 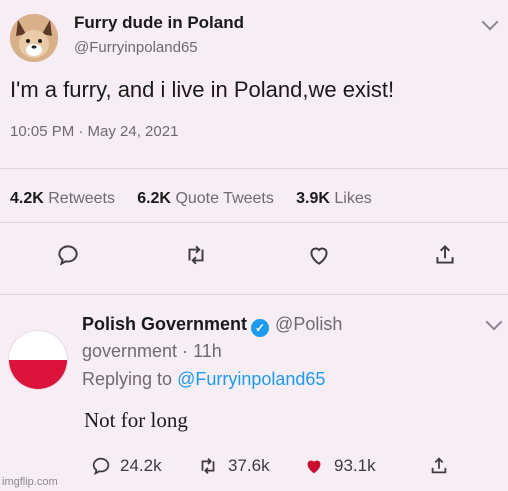 What do you see at coordinates (260, 328) in the screenshot?
I see `verified-badge-icon: ✓` at bounding box center [260, 328].